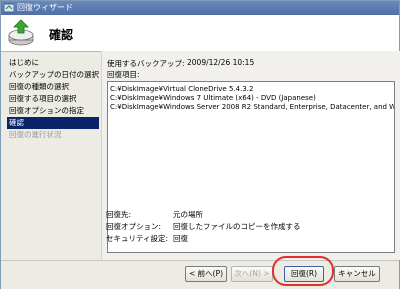  What do you see at coordinates (119, 214) in the screenshot?
I see `summary-label: 回復先:` at bounding box center [119, 214].